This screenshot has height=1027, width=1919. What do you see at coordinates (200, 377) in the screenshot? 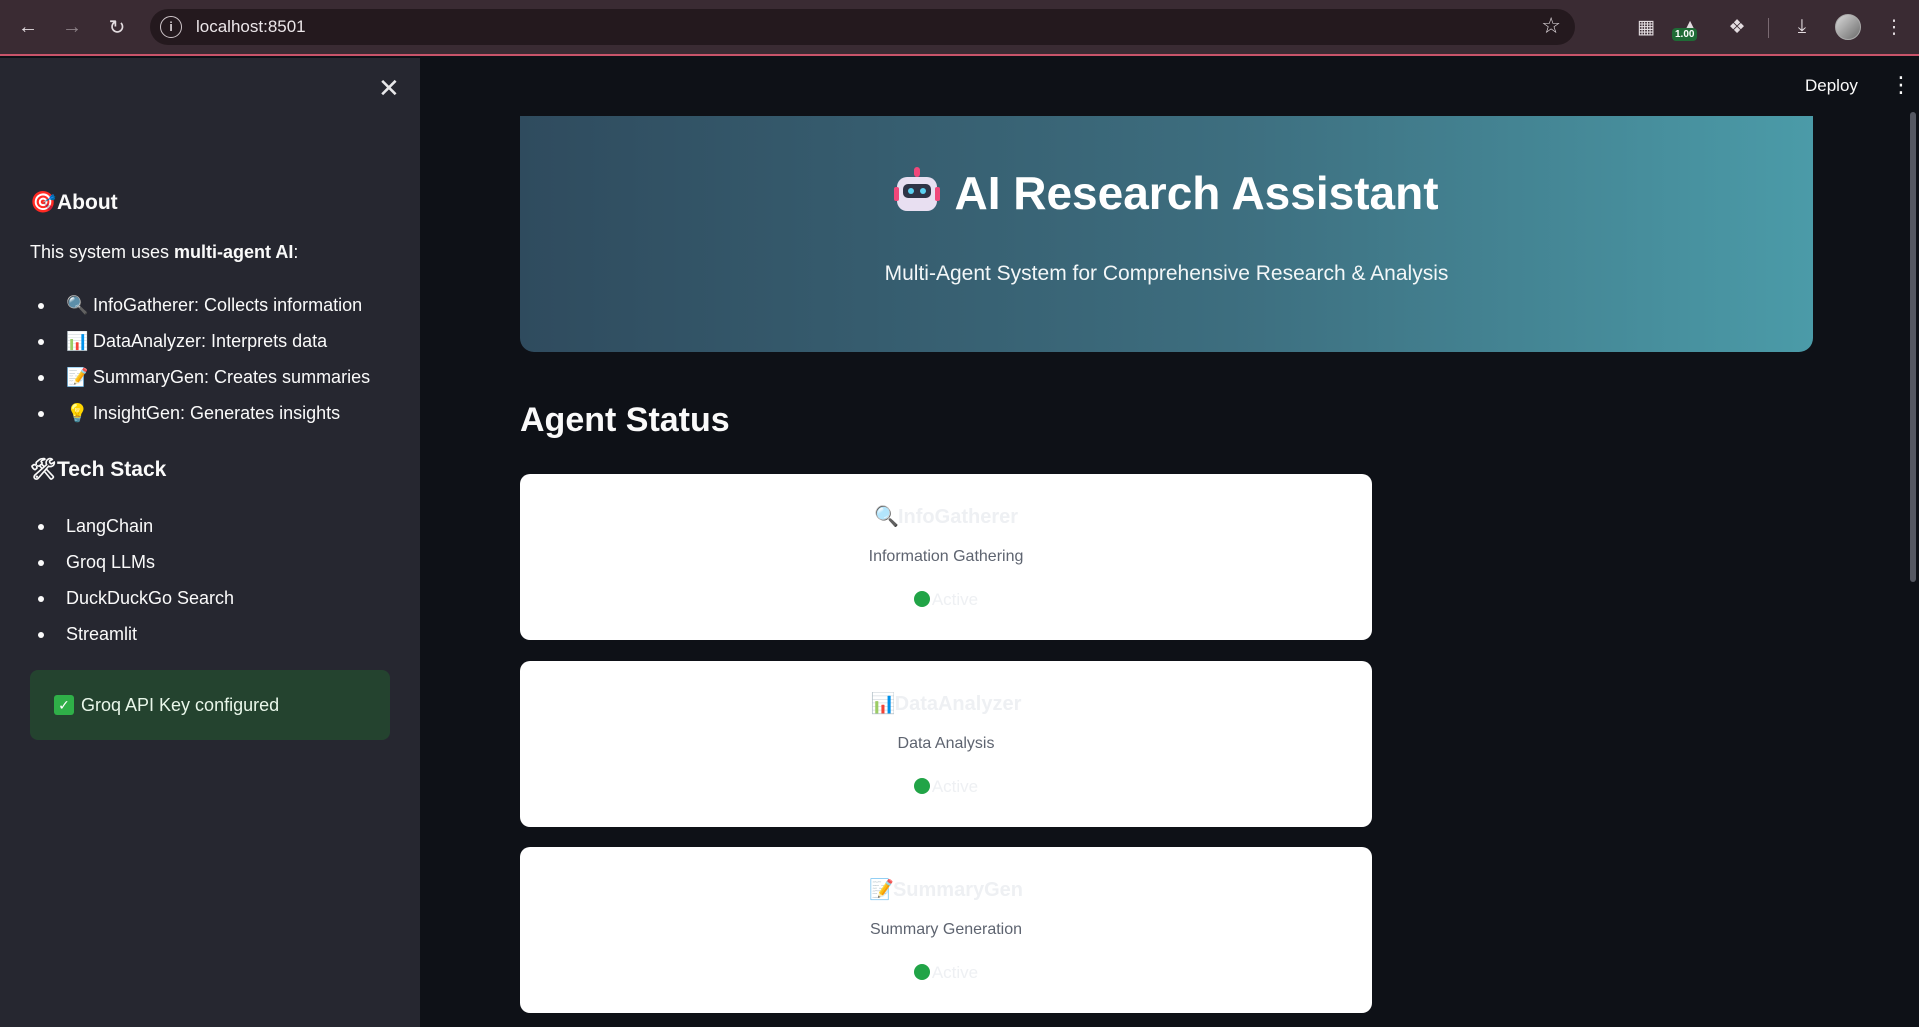
I see `list-item: 📝 SummaryGen: Creates summaries` at bounding box center [200, 377].